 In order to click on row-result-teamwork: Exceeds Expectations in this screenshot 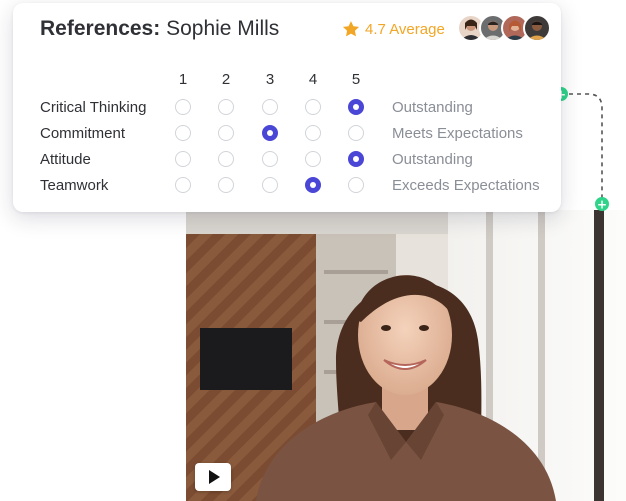, I will do `click(466, 185)`.